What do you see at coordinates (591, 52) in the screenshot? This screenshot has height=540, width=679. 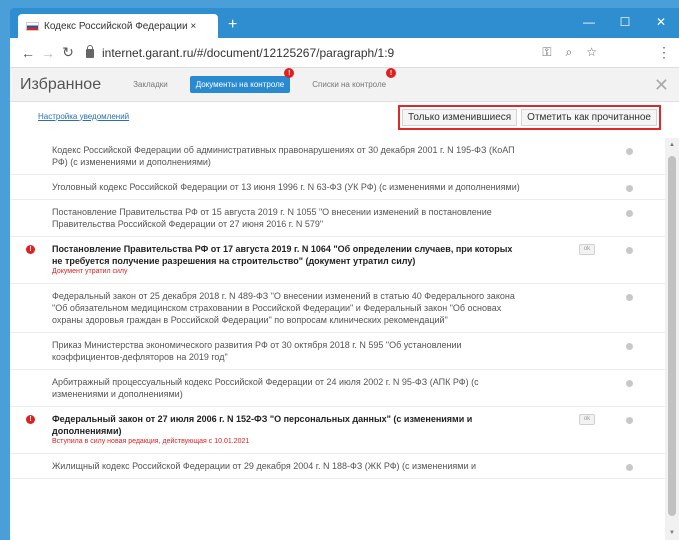 I see `bookmark-star-icon: ☆` at bounding box center [591, 52].